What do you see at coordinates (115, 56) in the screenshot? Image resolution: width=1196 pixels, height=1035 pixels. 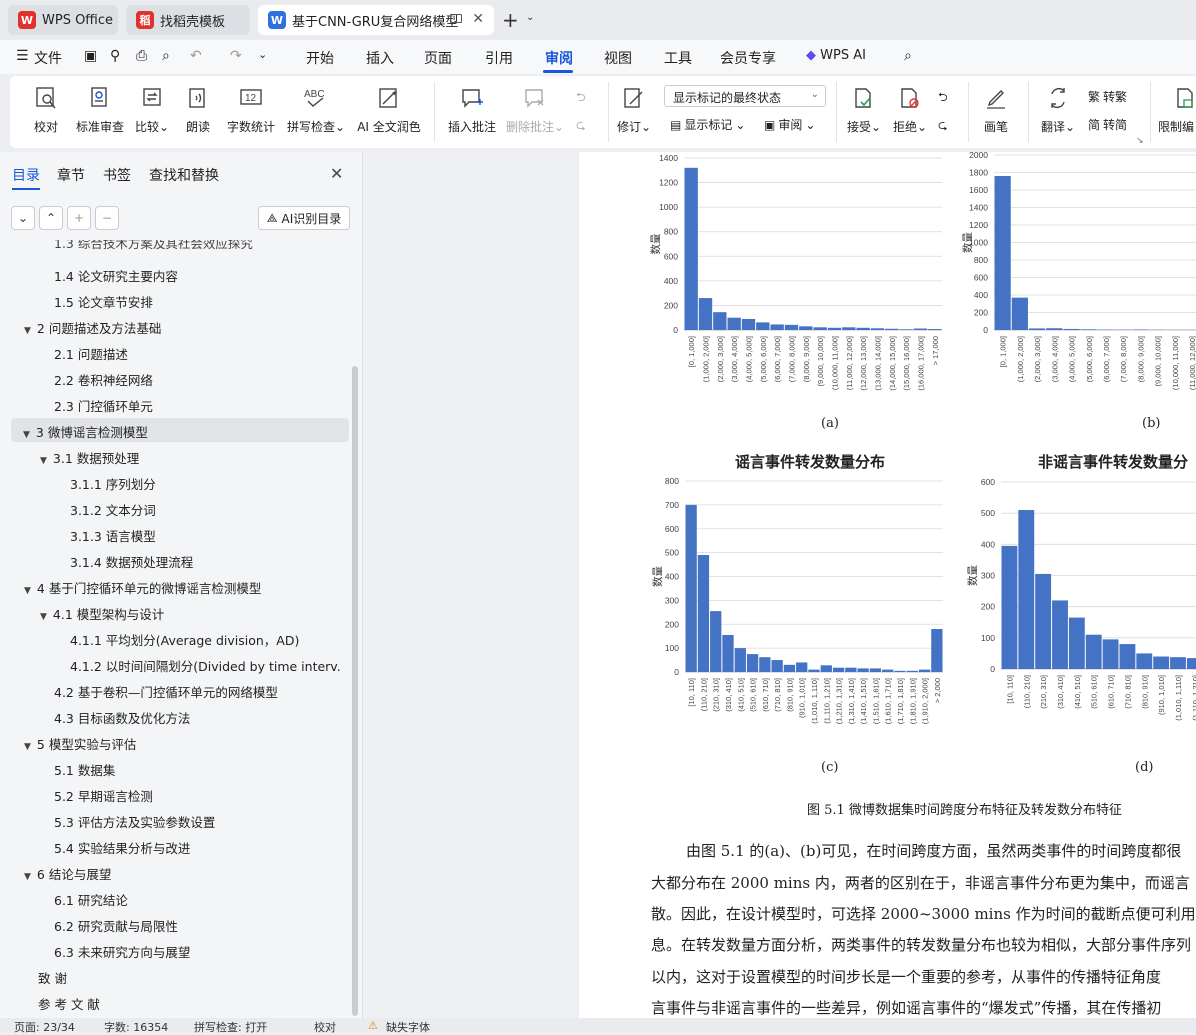 I see `share-icon: ⚲` at bounding box center [115, 56].